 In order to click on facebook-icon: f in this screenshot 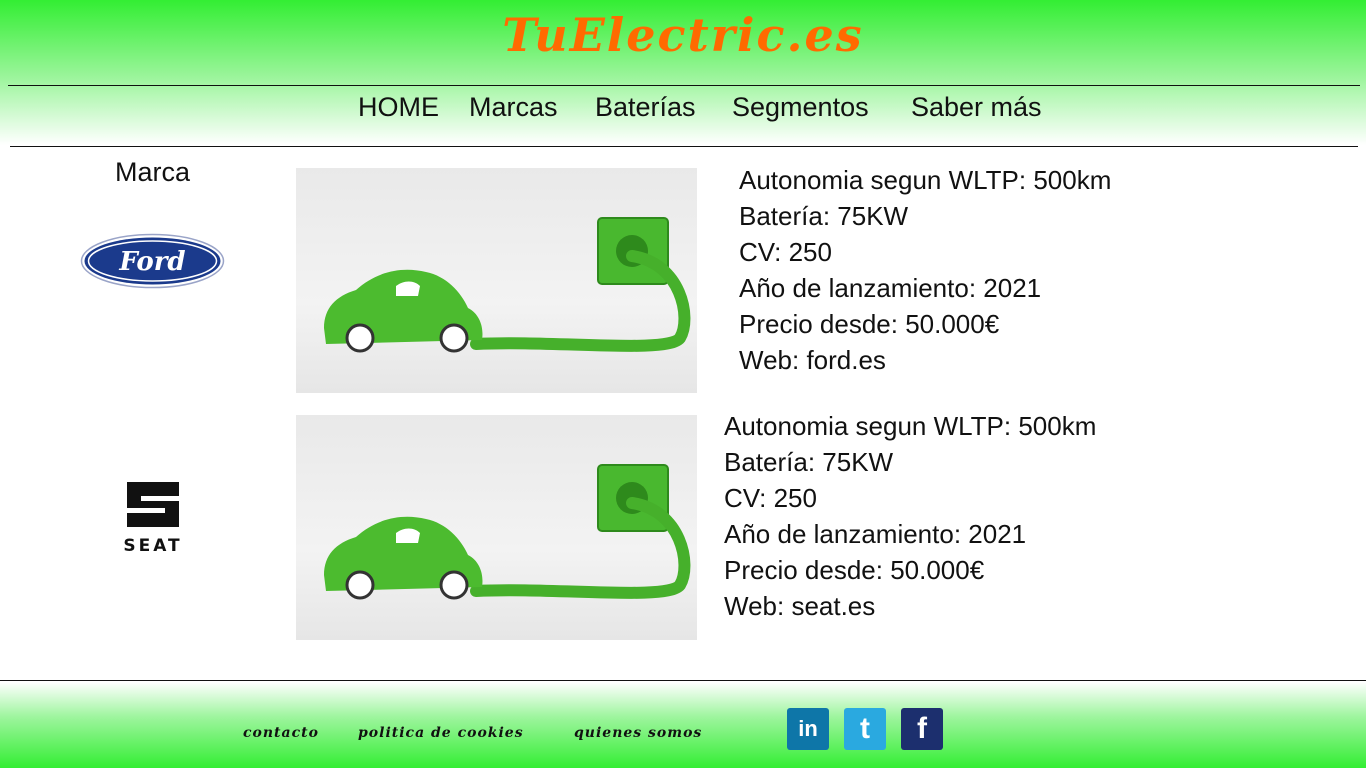, I will do `click(922, 729)`.